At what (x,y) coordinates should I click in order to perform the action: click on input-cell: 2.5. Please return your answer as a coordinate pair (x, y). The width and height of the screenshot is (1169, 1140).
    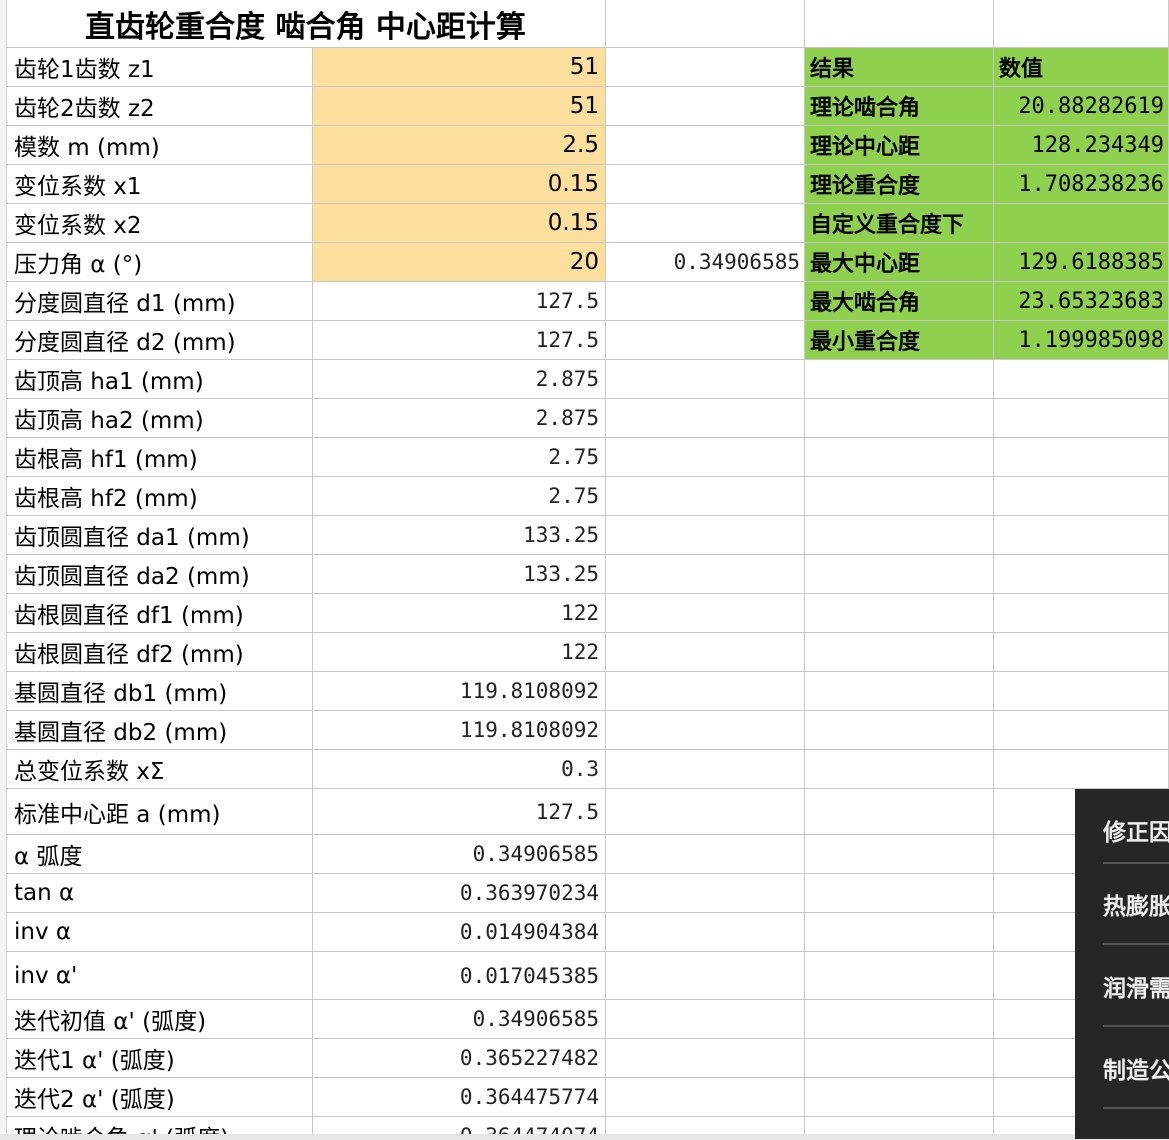
    Looking at the image, I should click on (459, 145).